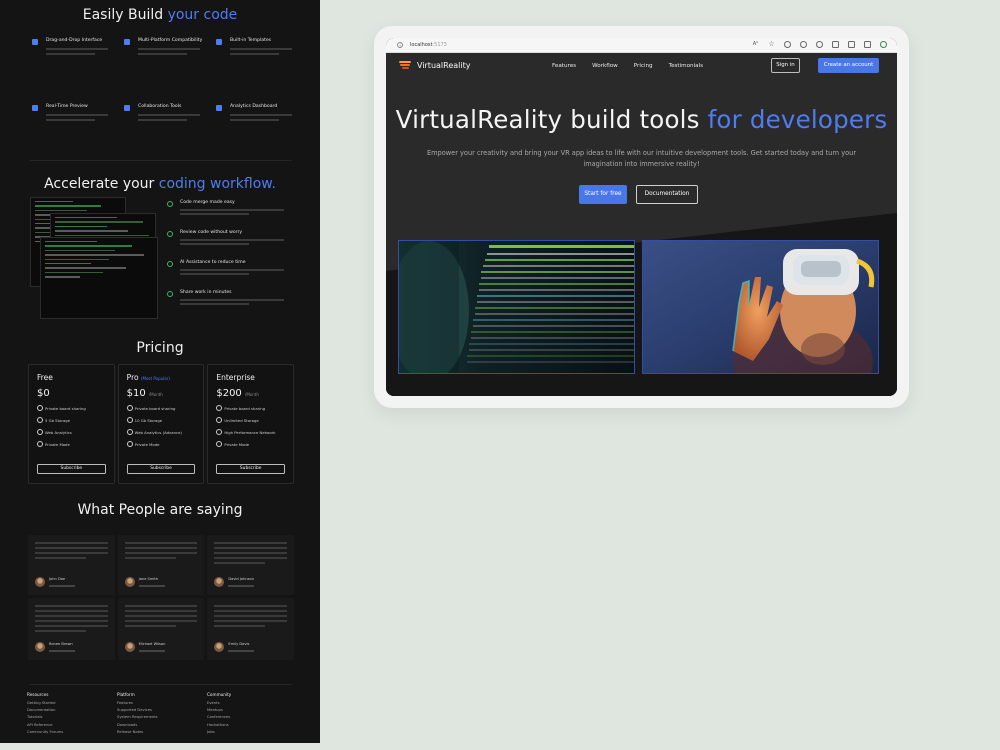  I want to click on profile-icon, so click(883, 44).